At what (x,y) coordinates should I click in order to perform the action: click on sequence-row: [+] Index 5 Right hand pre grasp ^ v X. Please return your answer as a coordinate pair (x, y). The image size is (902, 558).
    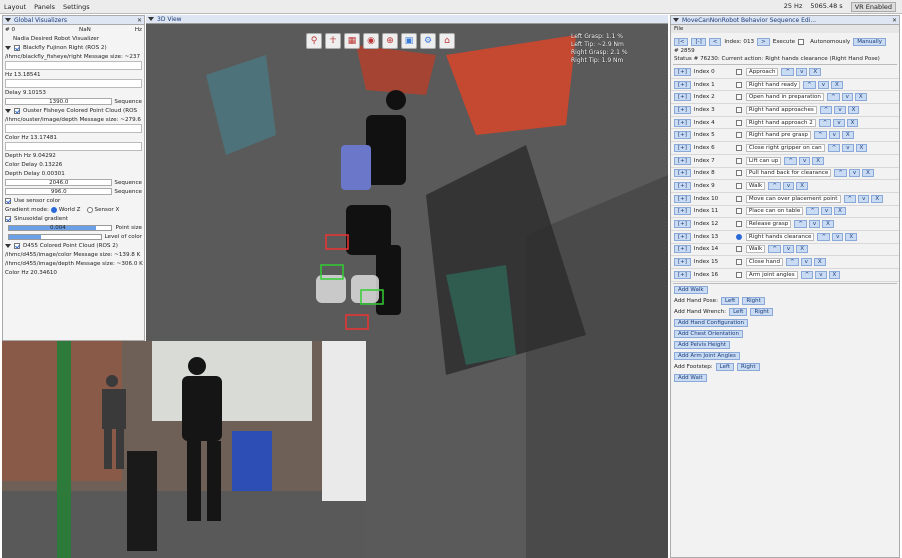
    Looking at the image, I should click on (785, 136).